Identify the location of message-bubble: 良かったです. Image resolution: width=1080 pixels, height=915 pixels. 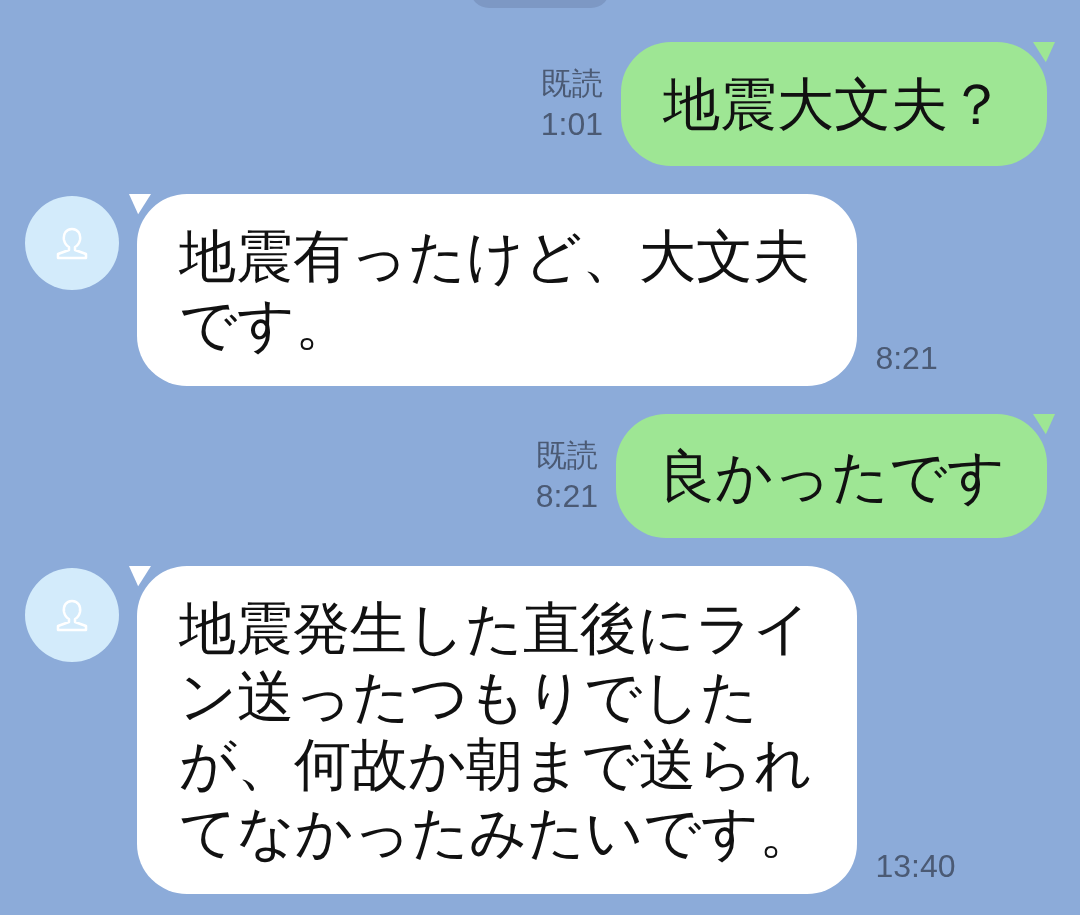
(831, 476).